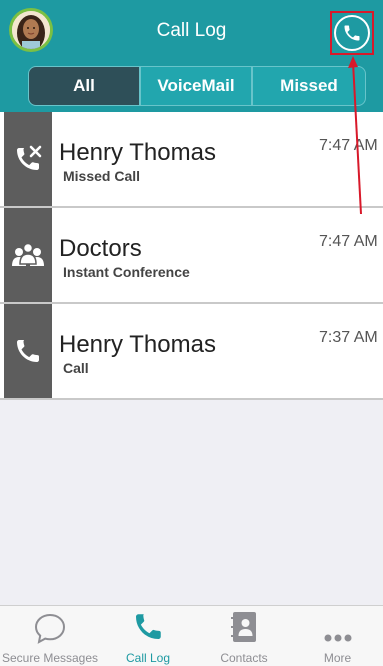 This screenshot has width=383, height=666. Describe the element at coordinates (76, 368) in the screenshot. I see `call-type: Call` at that location.